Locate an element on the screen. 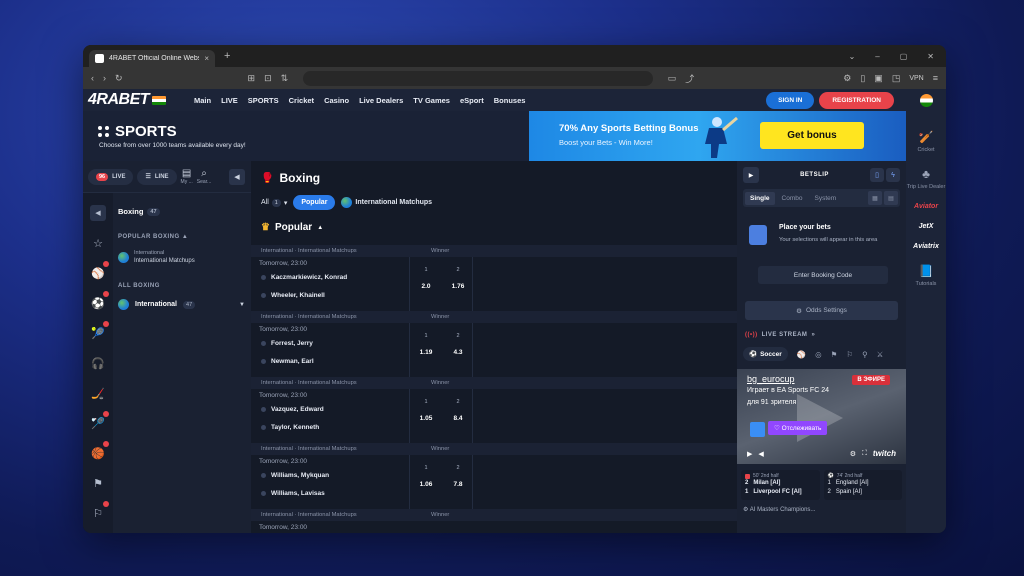  hockey-icon: 🏒 is located at coordinates (98, 393).